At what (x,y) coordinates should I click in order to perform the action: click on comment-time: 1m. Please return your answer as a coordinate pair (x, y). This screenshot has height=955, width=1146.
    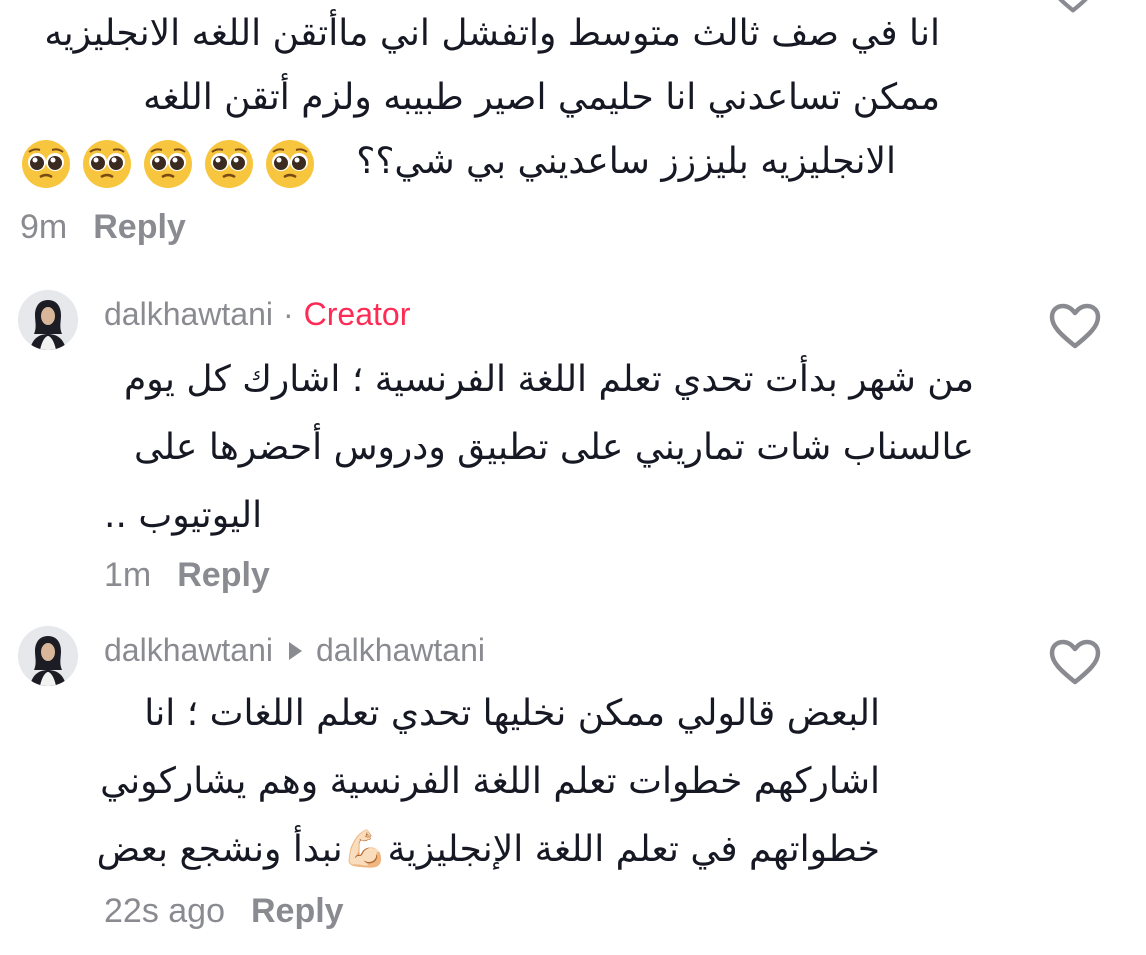
    Looking at the image, I should click on (128, 575).